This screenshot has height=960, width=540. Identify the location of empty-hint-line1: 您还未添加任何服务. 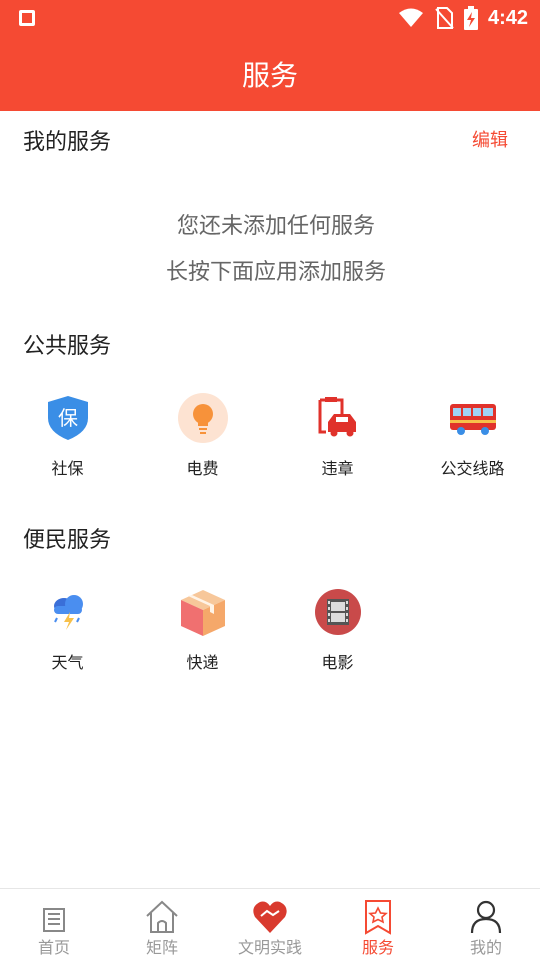
(275, 226).